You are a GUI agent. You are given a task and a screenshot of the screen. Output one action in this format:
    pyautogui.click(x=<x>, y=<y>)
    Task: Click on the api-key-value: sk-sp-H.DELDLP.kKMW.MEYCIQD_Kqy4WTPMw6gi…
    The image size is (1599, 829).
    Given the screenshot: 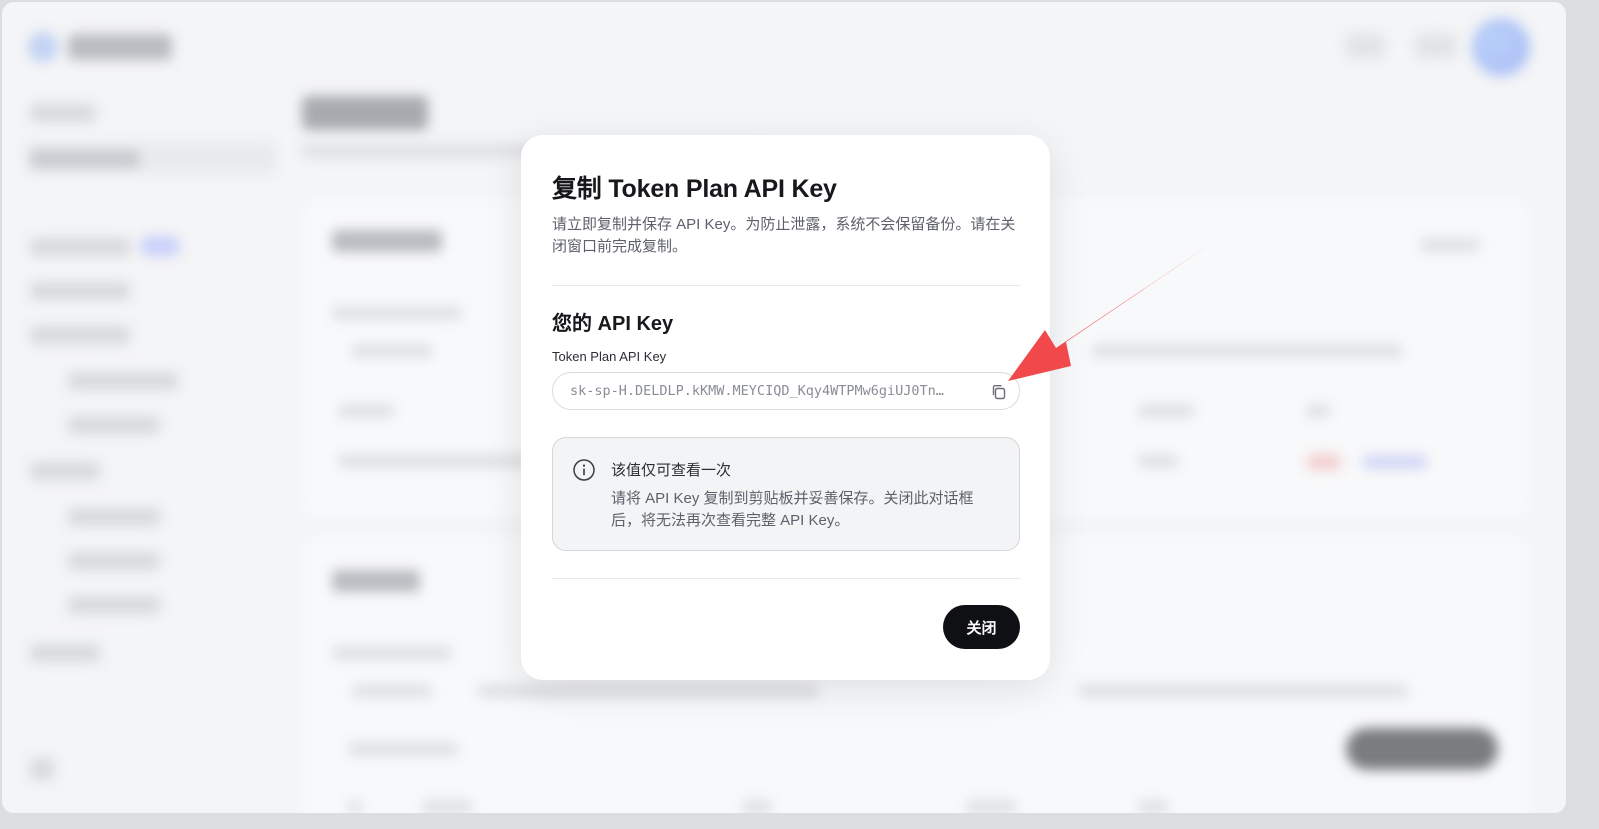 What is the action you would take?
    pyautogui.click(x=766, y=391)
    